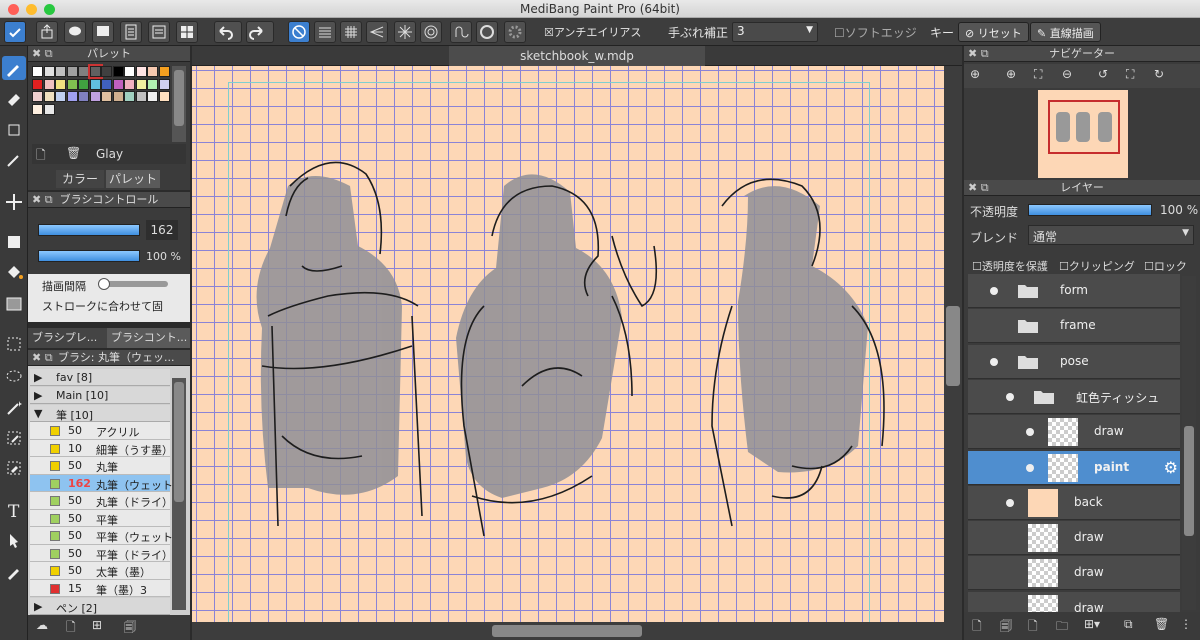 The image size is (1200, 640). What do you see at coordinates (100, 588) in the screenshot?
I see `brush-row: 15 筆（墨）3` at bounding box center [100, 588].